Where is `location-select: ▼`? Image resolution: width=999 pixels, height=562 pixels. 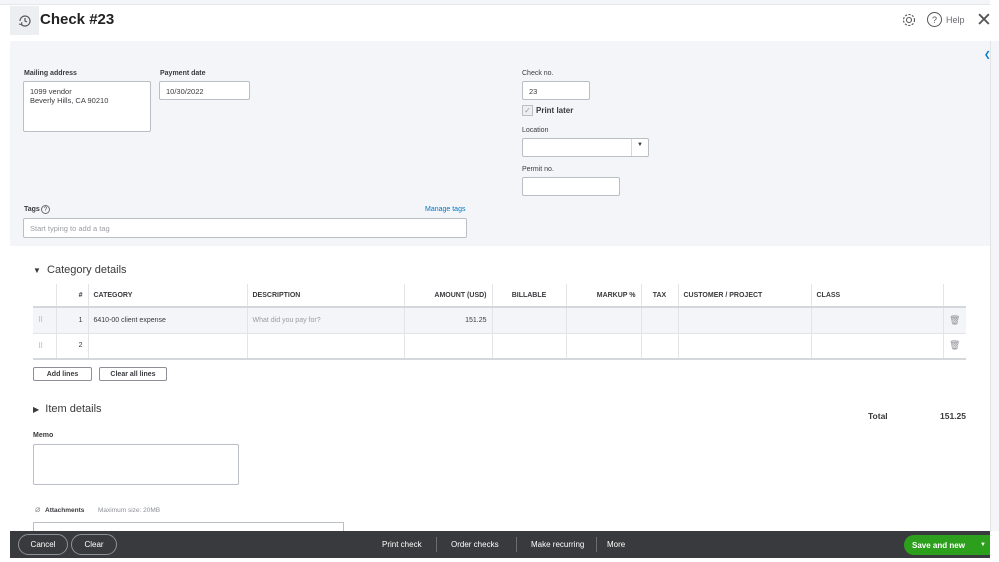
location-select: ▼ is located at coordinates (585, 147).